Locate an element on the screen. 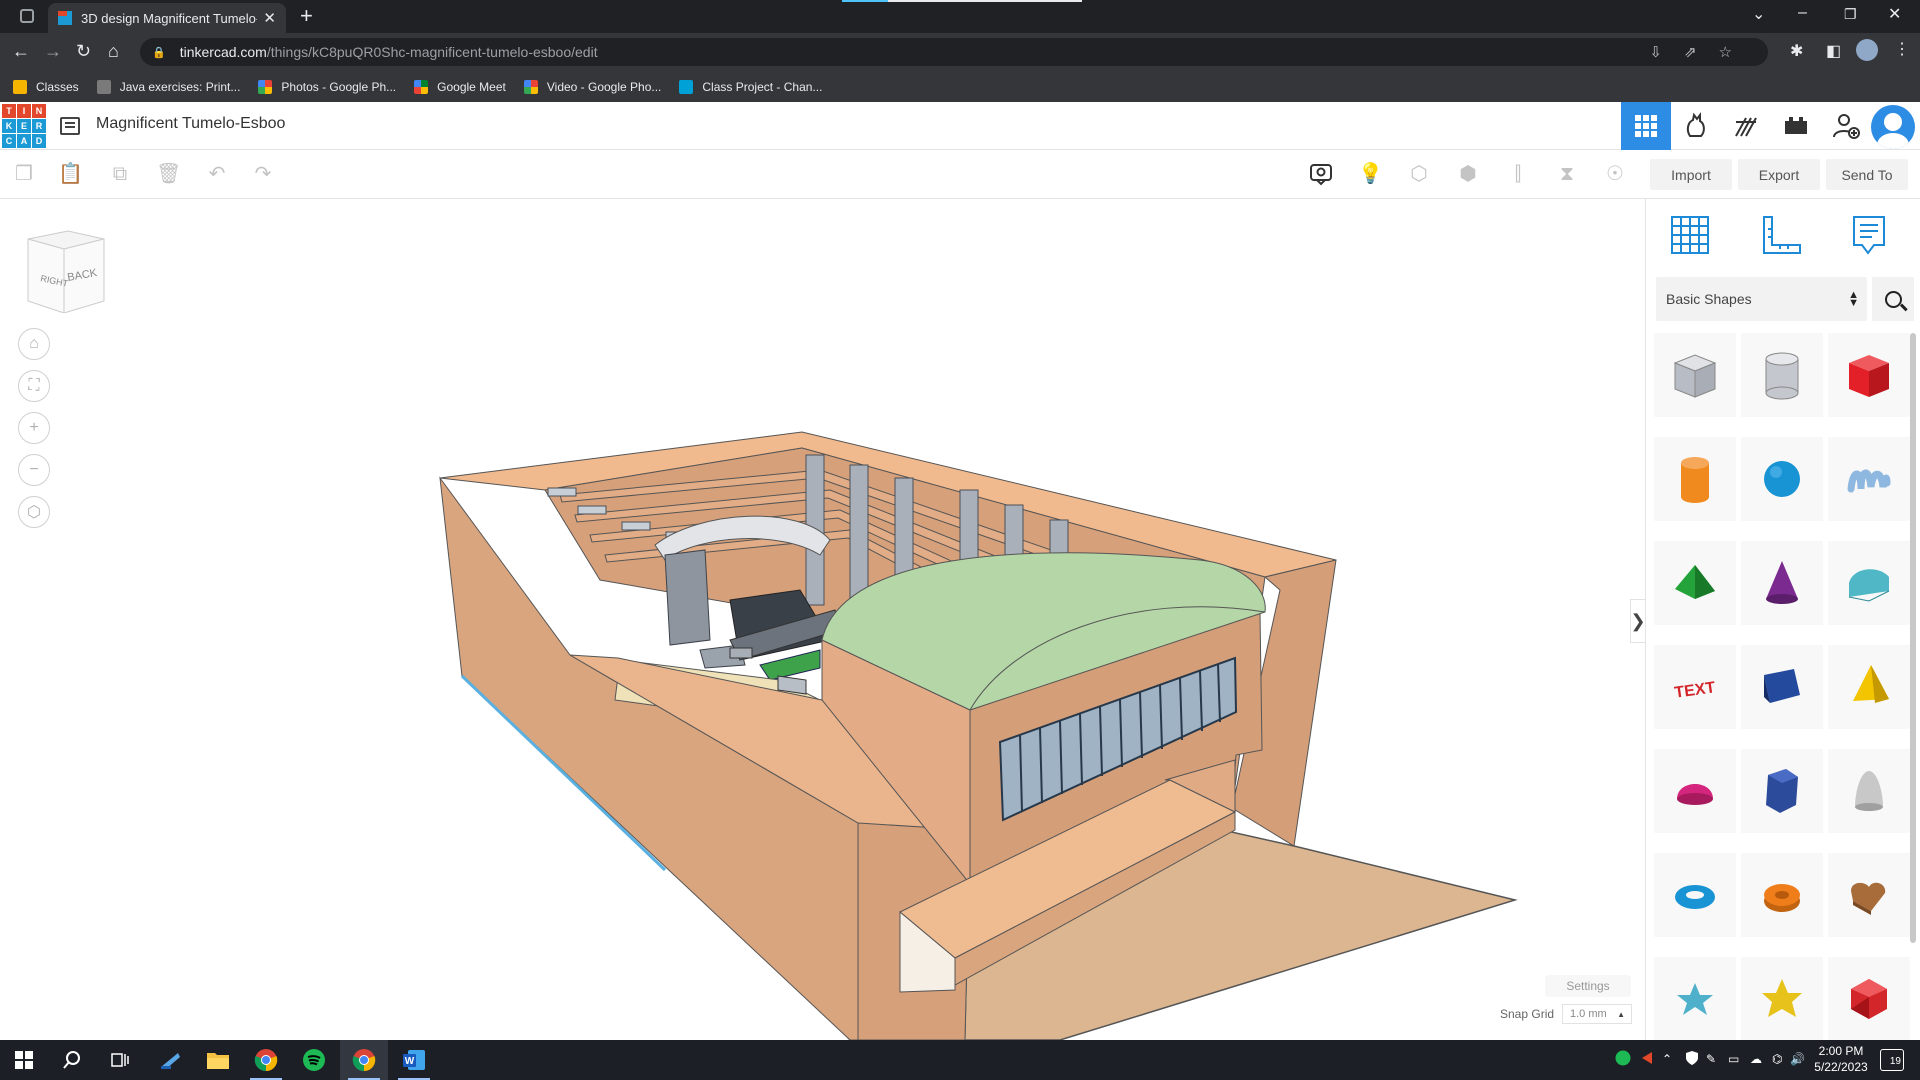  forward-icon: → is located at coordinates (53, 51).